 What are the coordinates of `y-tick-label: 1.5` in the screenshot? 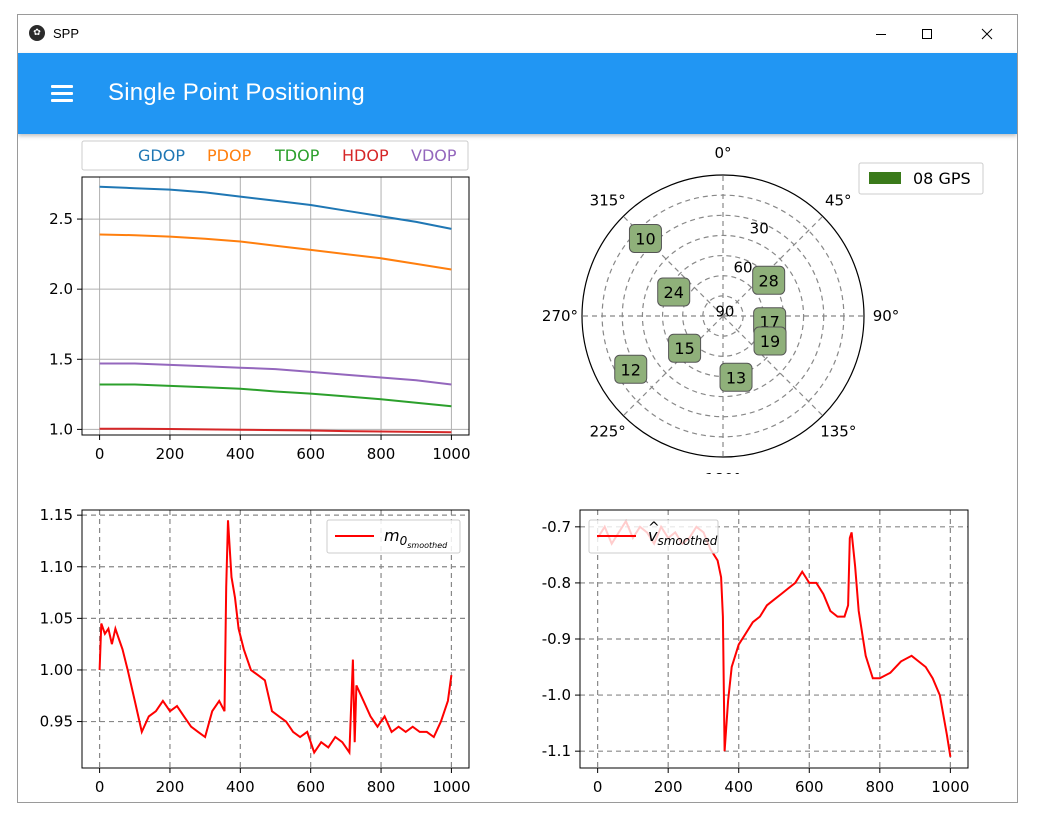 It's located at (61, 359).